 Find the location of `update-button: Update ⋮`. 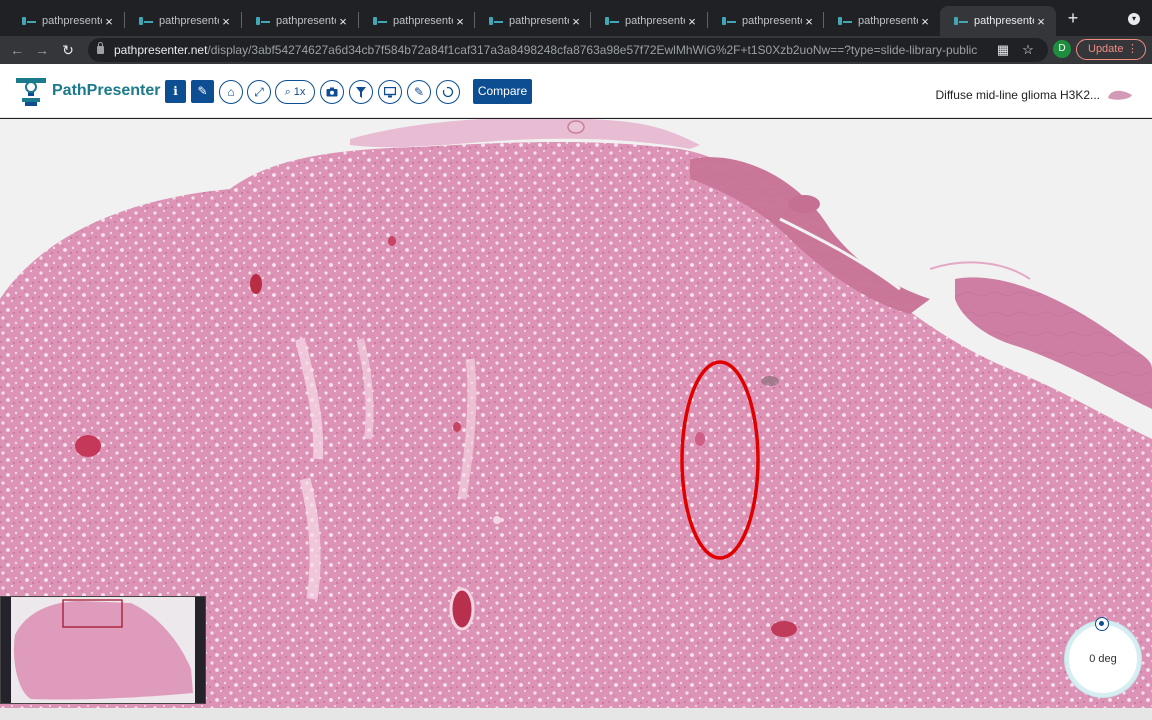

update-button: Update ⋮ is located at coordinates (1111, 49).